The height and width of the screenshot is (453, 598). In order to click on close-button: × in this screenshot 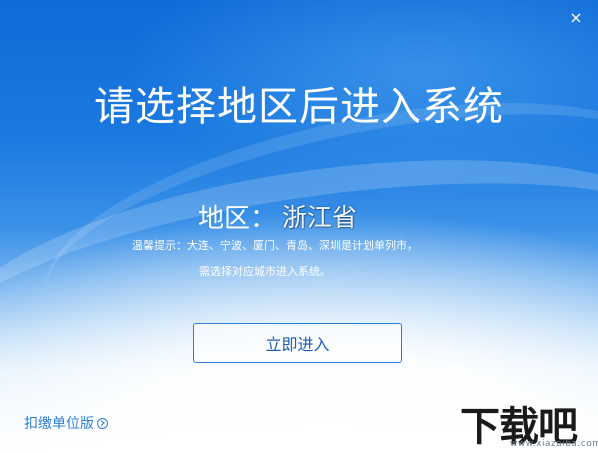, I will do `click(576, 18)`.